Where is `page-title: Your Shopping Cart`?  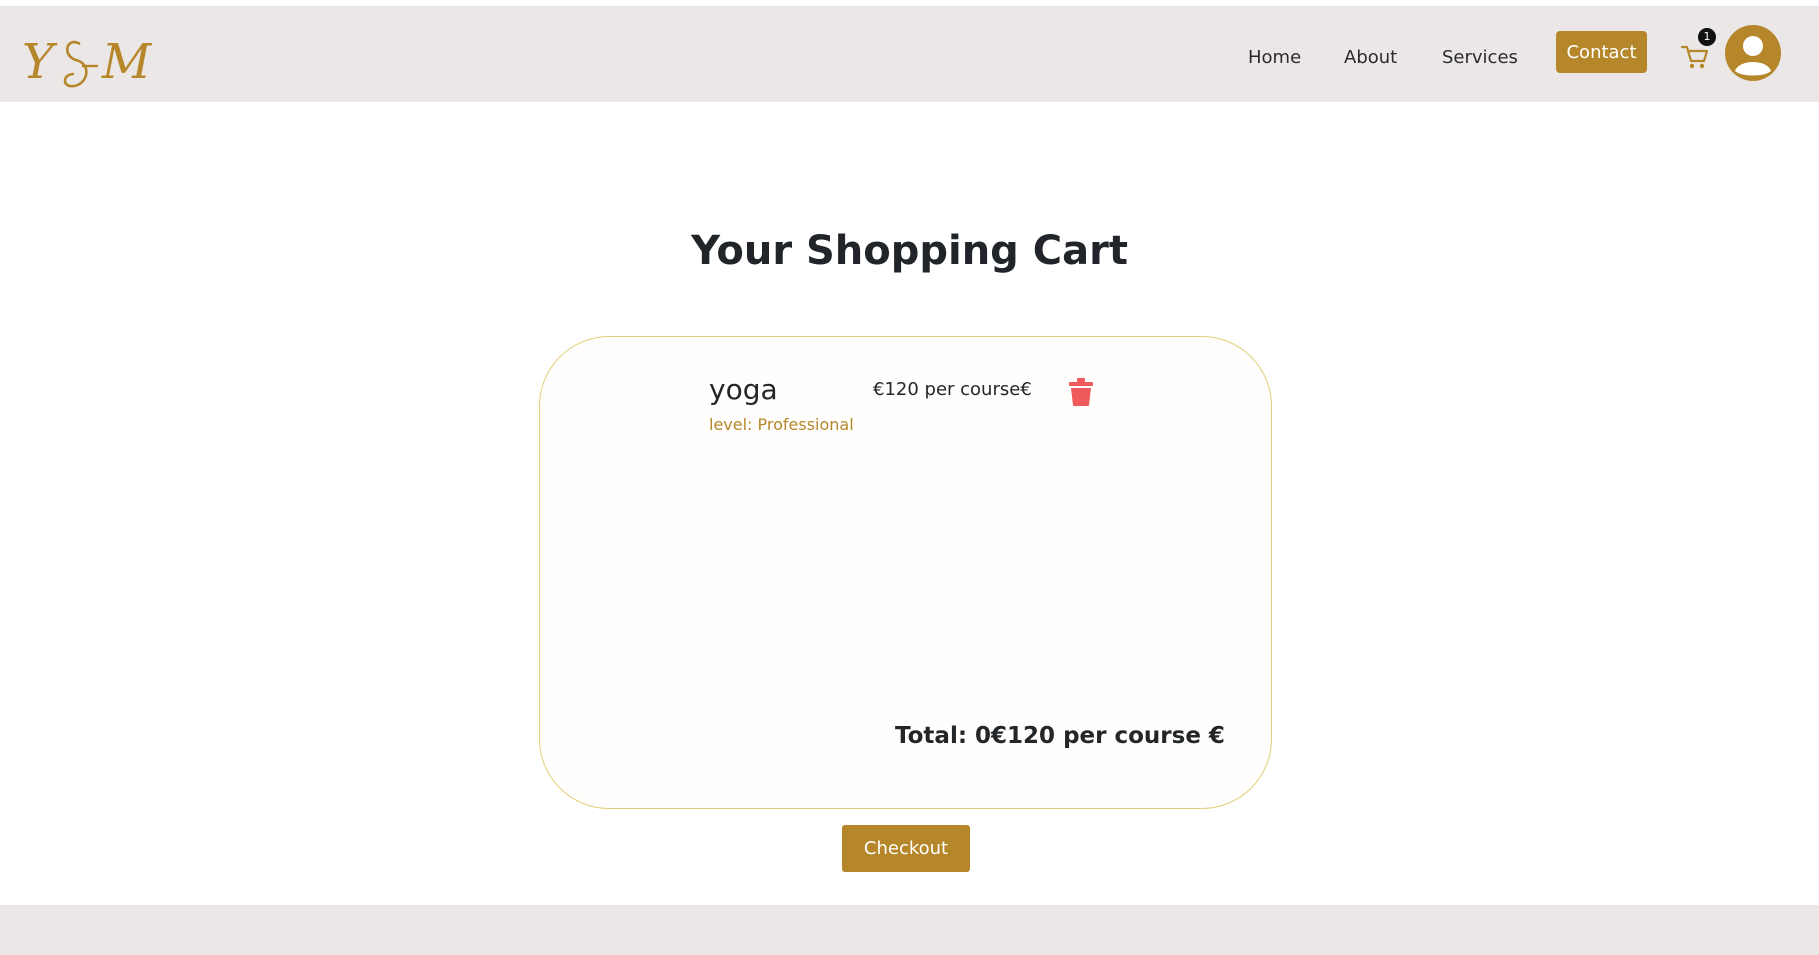
page-title: Your Shopping Cart is located at coordinates (909, 251).